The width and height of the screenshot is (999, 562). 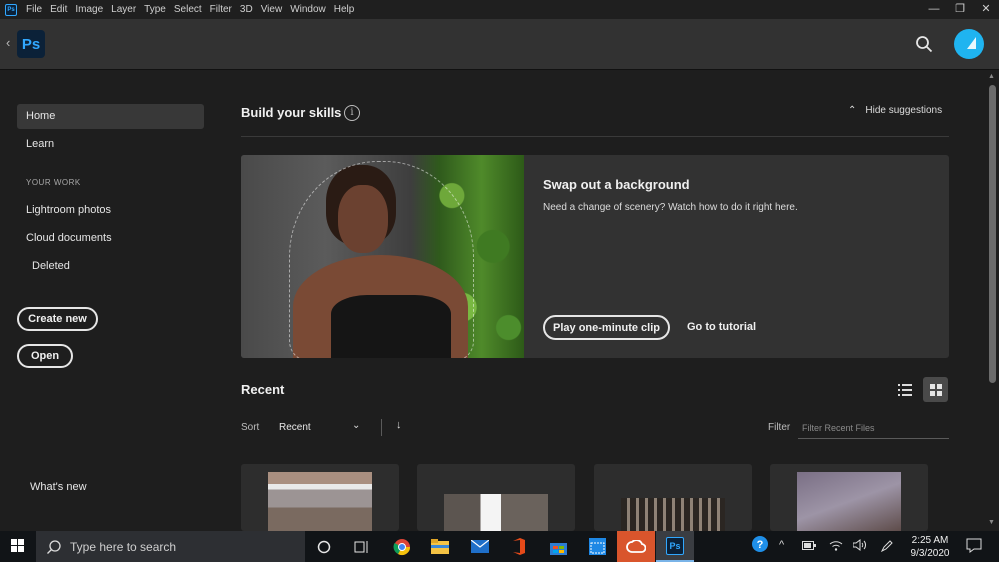 I want to click on app-header: ‹ Ps, so click(x=499, y=44).